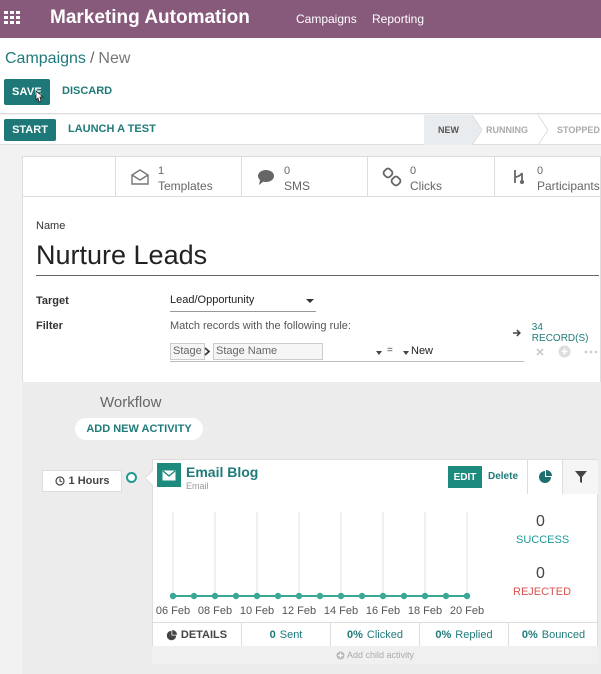 Image resolution: width=601 pixels, height=674 pixels. I want to click on templates-count: 1, so click(161, 171).